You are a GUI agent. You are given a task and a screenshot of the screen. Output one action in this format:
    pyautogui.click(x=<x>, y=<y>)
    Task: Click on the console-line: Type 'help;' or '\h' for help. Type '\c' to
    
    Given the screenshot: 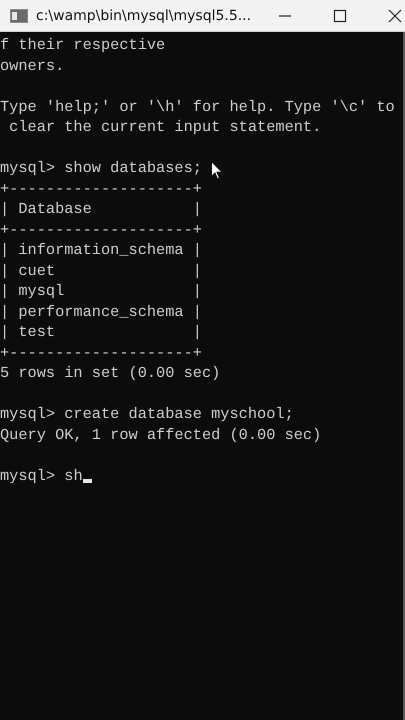 What is the action you would take?
    pyautogui.click(x=197, y=106)
    